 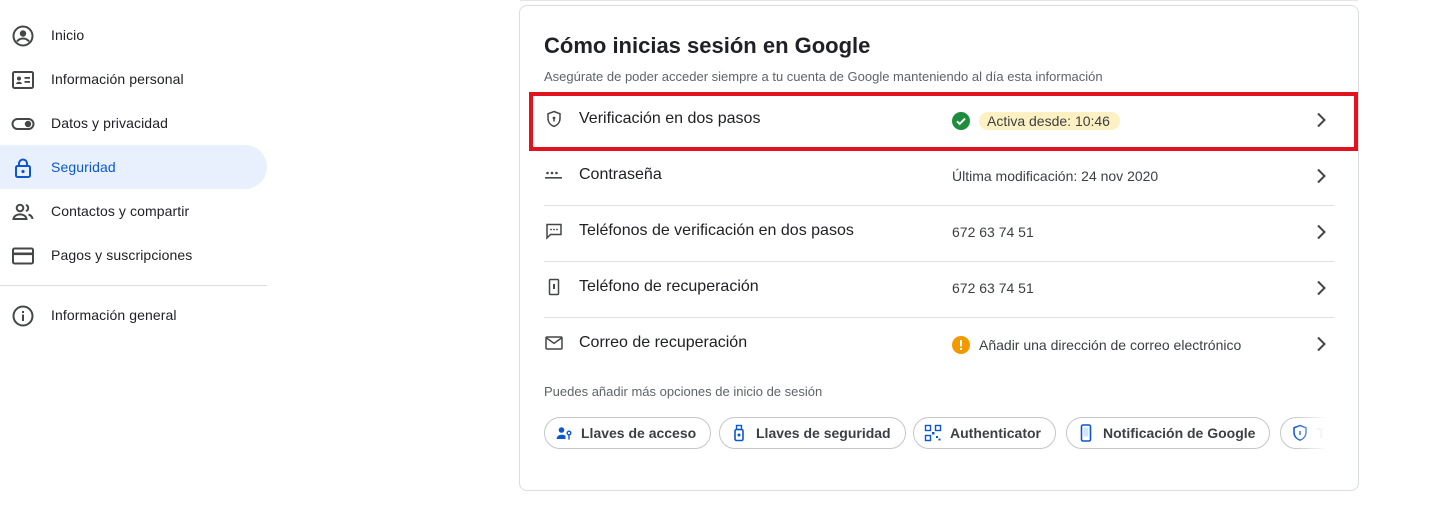 What do you see at coordinates (1179, 433) in the screenshot?
I see `chip-label: Notificación de Google` at bounding box center [1179, 433].